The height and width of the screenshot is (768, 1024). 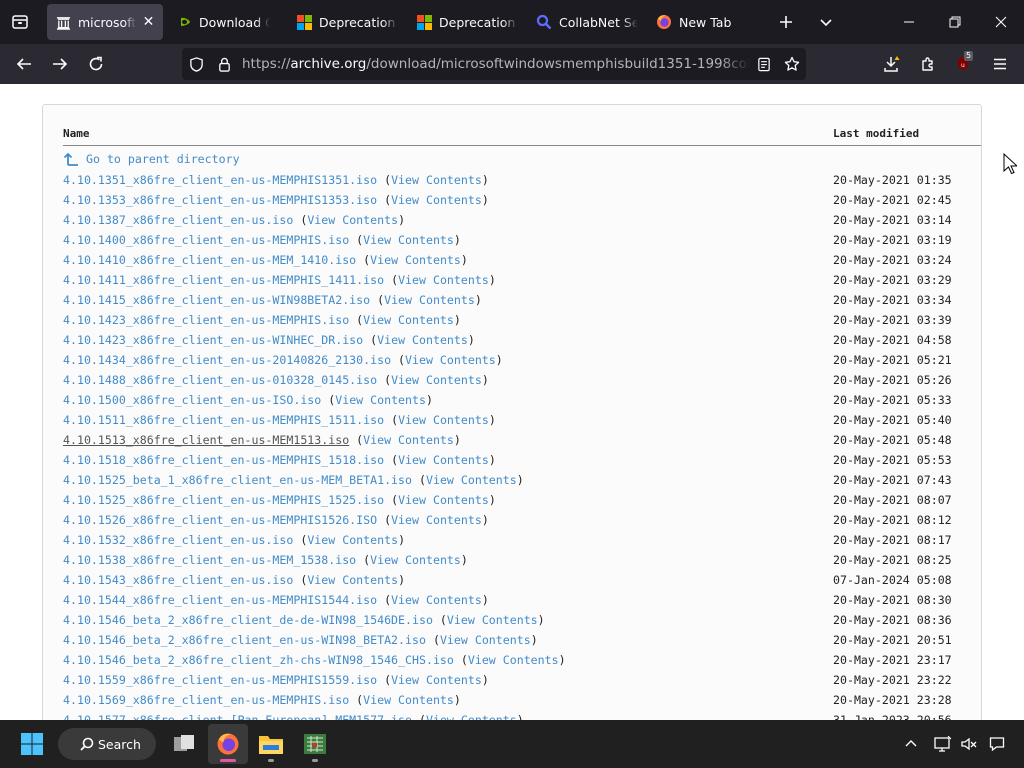 What do you see at coordinates (196, 64) in the screenshot?
I see `tracking-protection-icon` at bounding box center [196, 64].